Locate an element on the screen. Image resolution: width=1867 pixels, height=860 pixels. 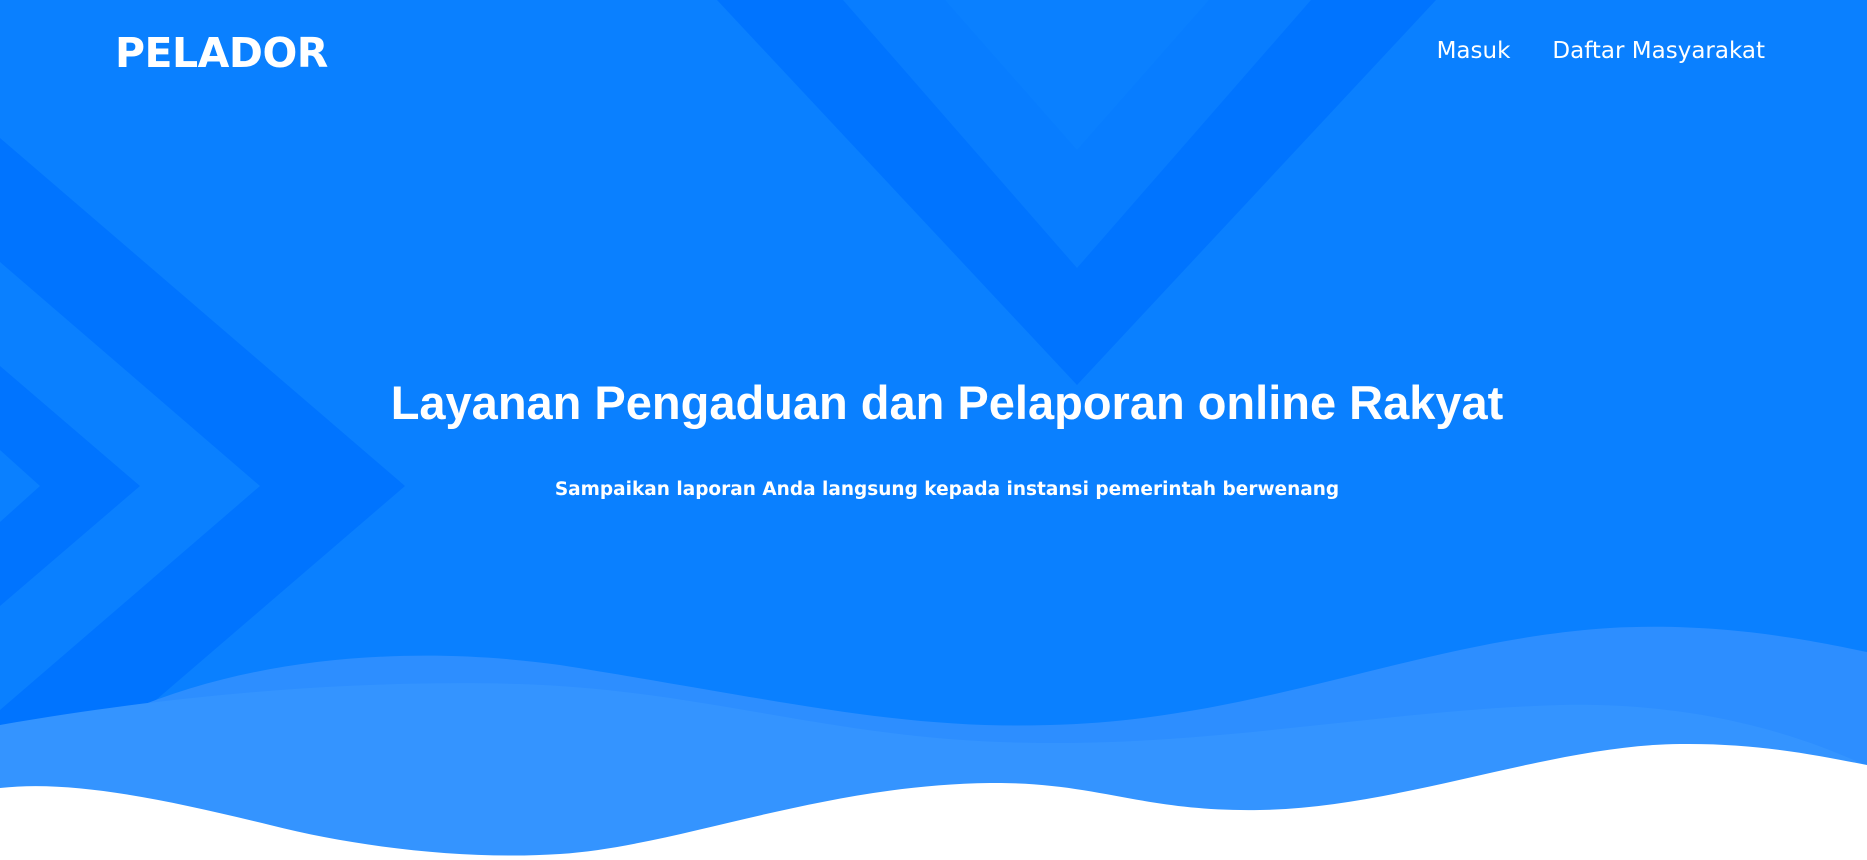
nav-register-link: Daftar Masyarakat is located at coordinates (1658, 51).